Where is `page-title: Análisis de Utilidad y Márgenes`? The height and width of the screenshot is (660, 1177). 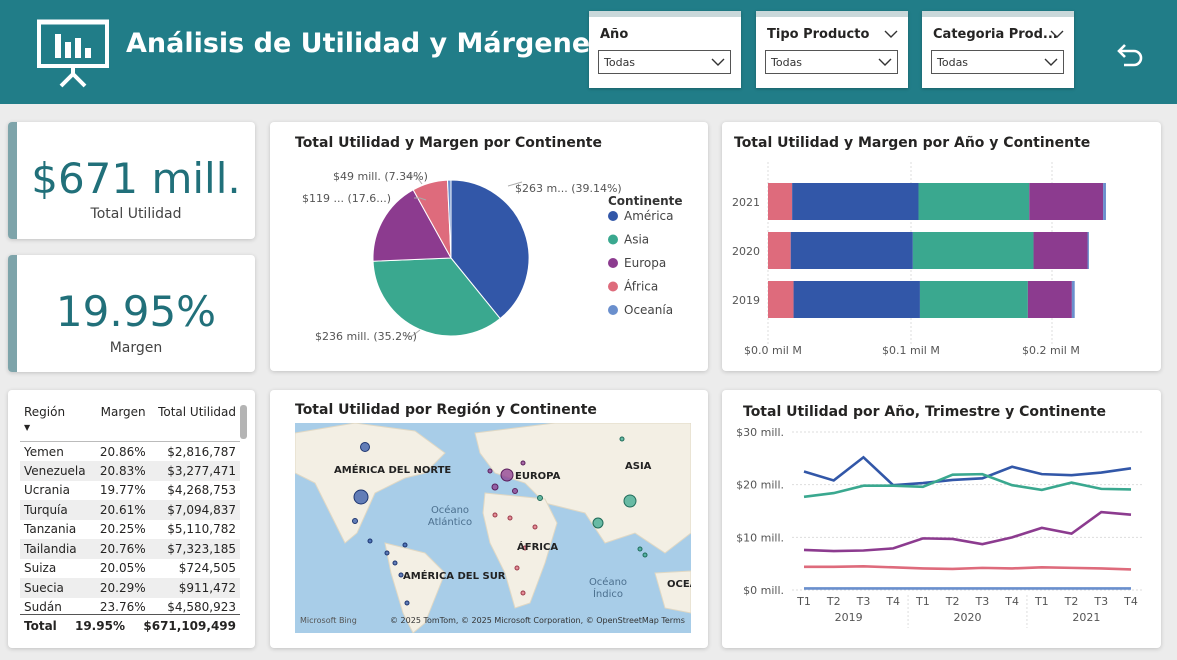
page-title: Análisis de Utilidad y Márgenes is located at coordinates (366, 43).